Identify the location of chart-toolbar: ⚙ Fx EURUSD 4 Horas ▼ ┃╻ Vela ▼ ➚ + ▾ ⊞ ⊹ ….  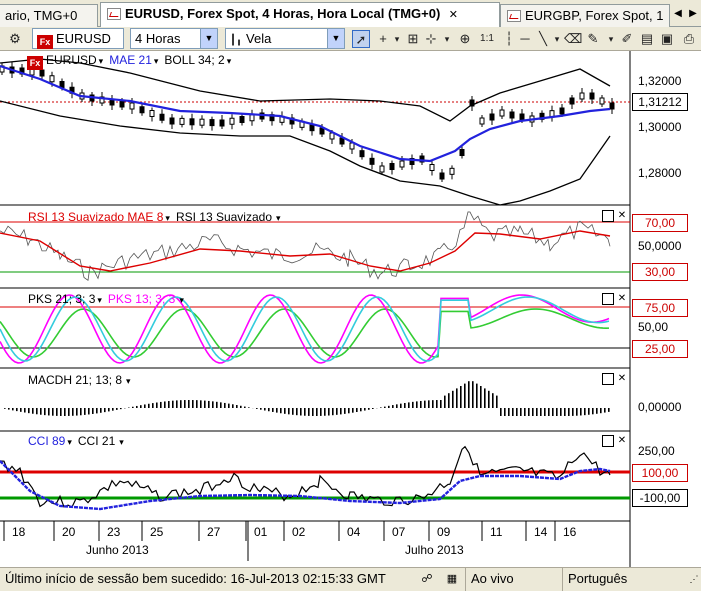
(350, 39).